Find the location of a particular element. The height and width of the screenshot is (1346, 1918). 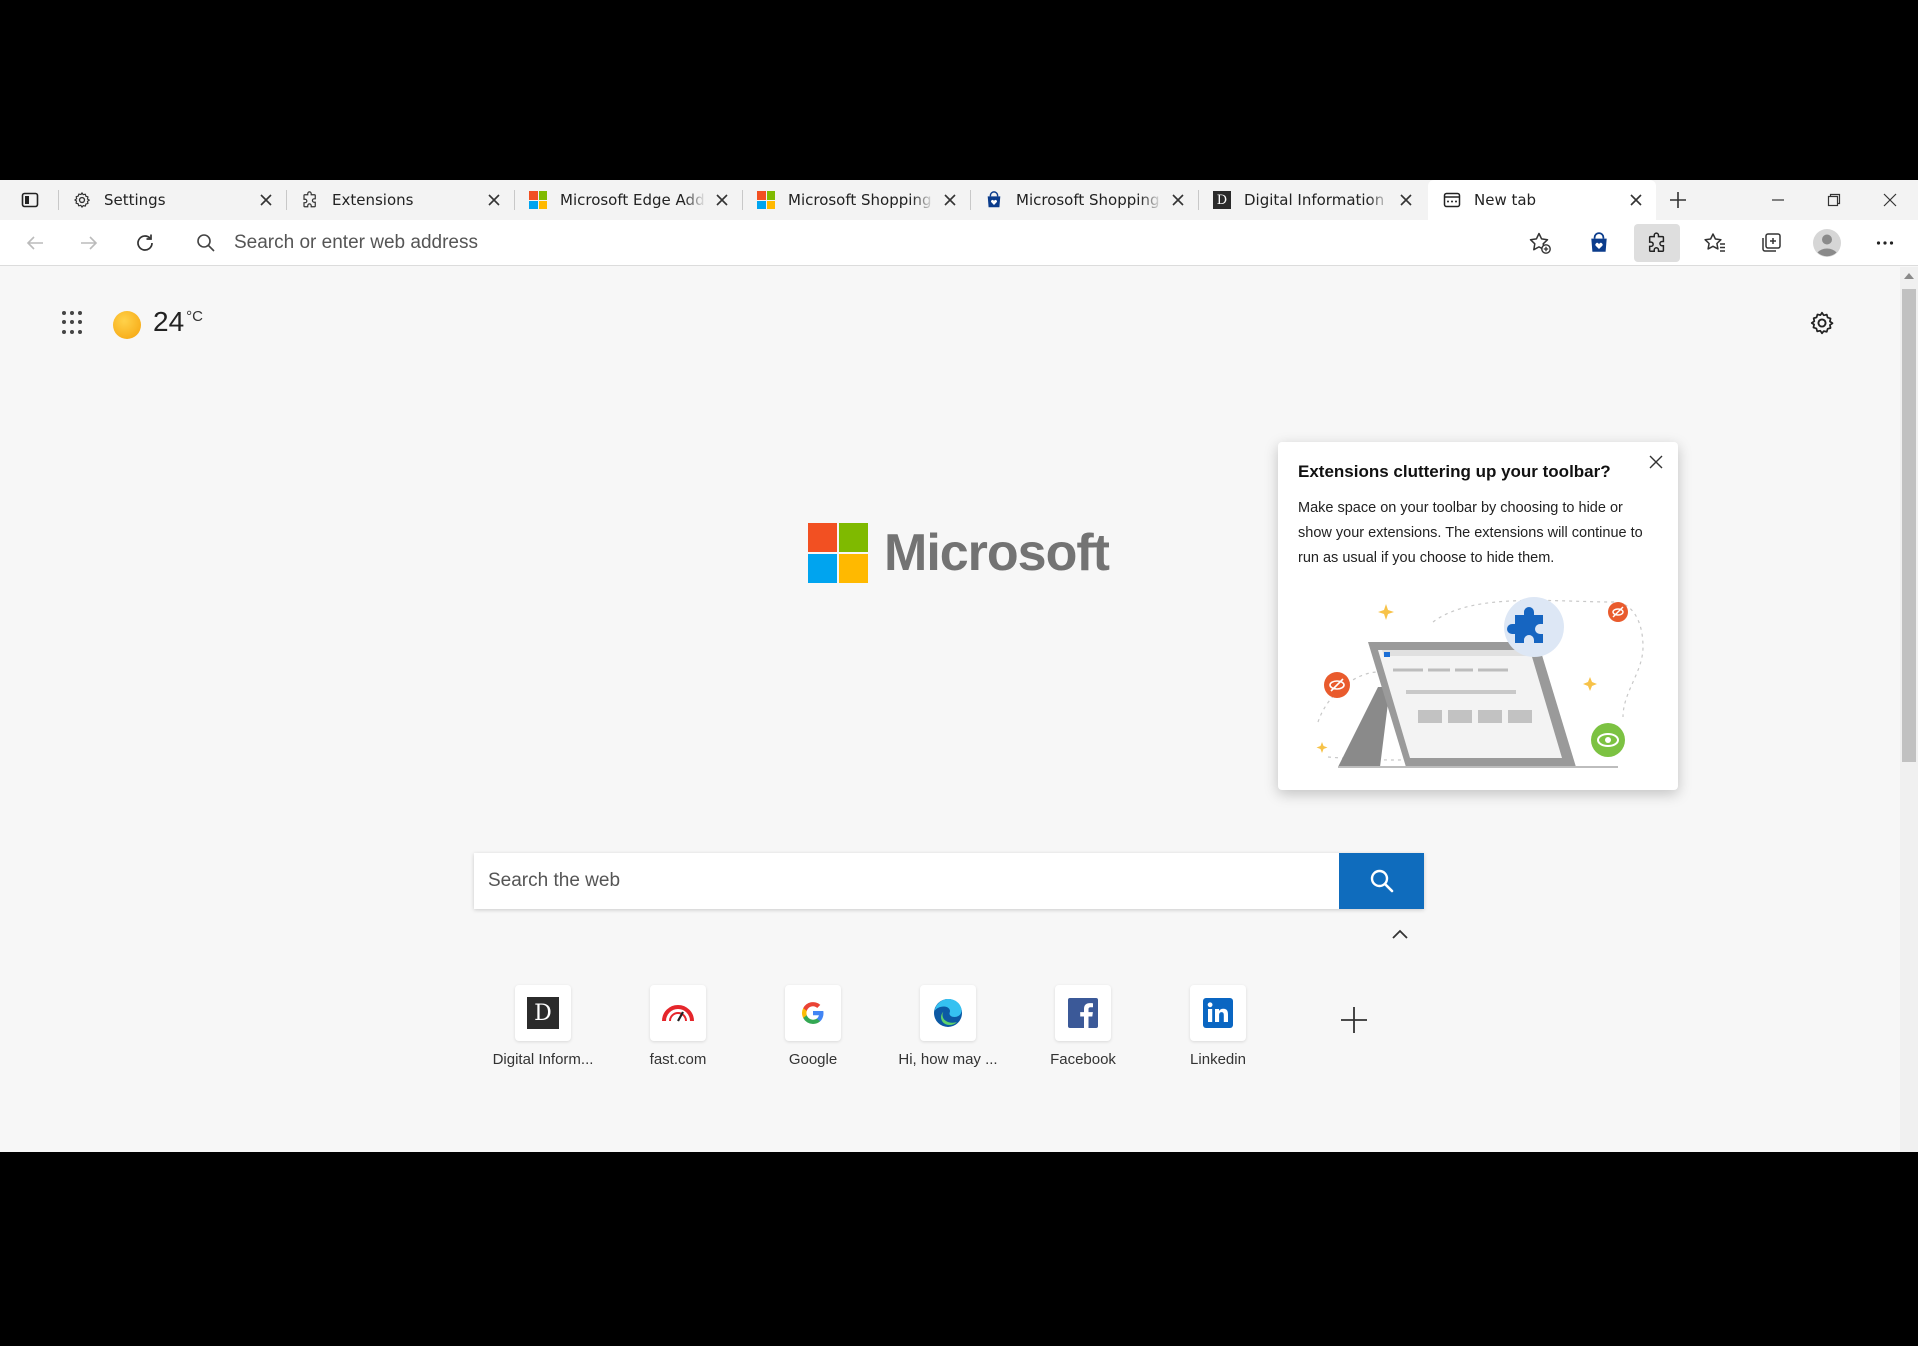

quick-link: Google is located at coordinates (813, 1026).